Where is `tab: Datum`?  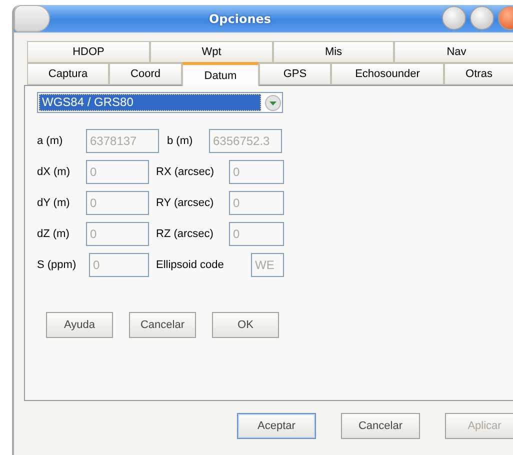
tab: Datum is located at coordinates (220, 74).